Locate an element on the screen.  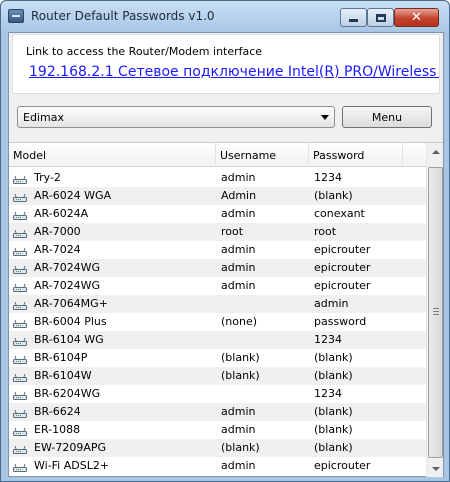
vendor-select: Edimax is located at coordinates (176, 117).